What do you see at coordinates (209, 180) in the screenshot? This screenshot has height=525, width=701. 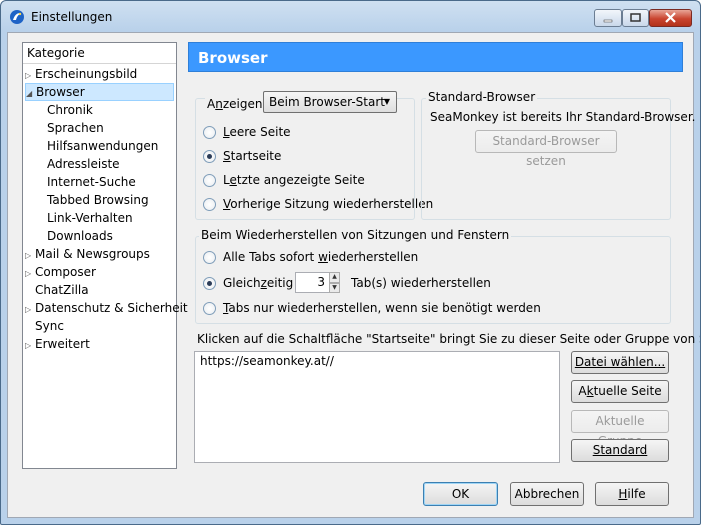 I see `radio-last-page` at bounding box center [209, 180].